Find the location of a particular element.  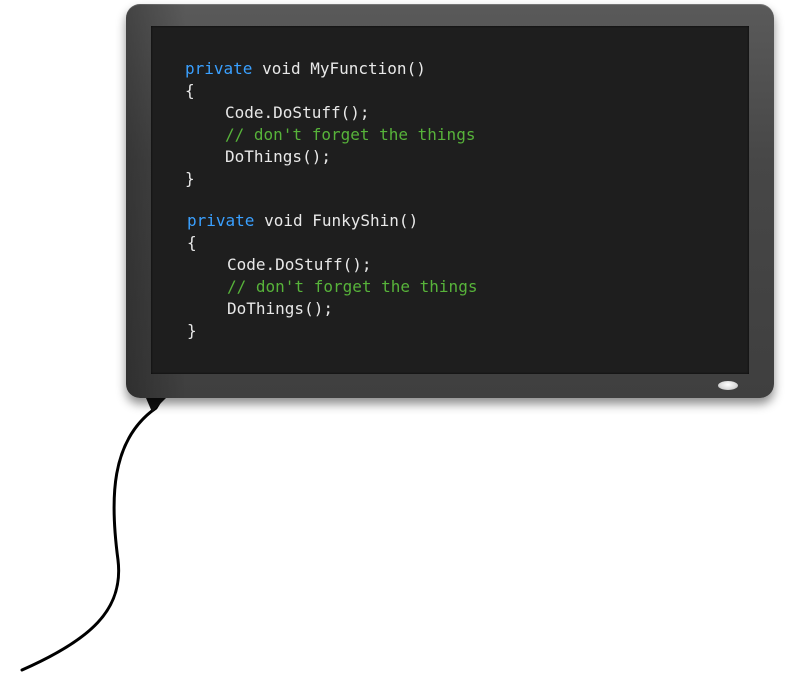

power-led-icon is located at coordinates (728, 385).